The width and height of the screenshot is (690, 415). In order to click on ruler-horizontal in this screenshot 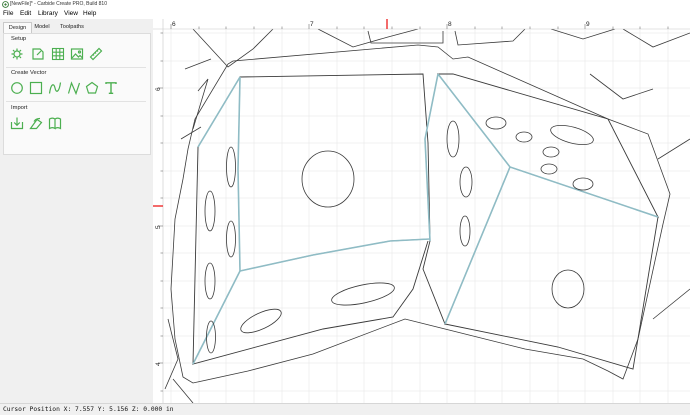, I will do `click(421, 24)`.